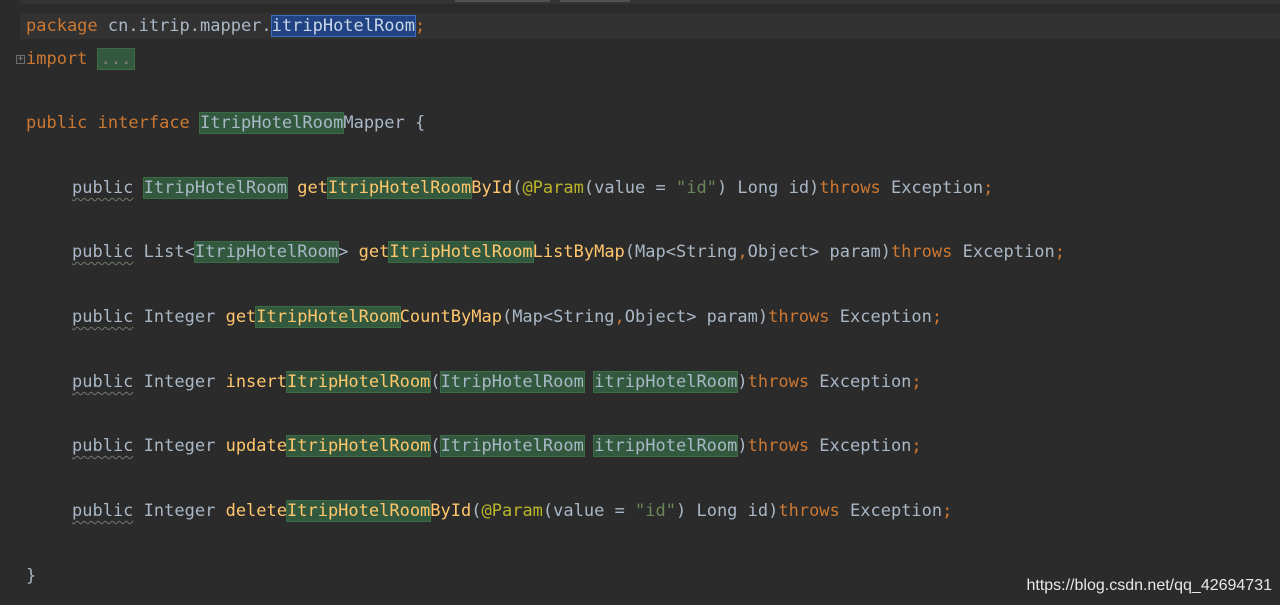 The height and width of the screenshot is (605, 1280). What do you see at coordinates (343, 252) in the screenshot?
I see `return-type-suffix: >` at bounding box center [343, 252].